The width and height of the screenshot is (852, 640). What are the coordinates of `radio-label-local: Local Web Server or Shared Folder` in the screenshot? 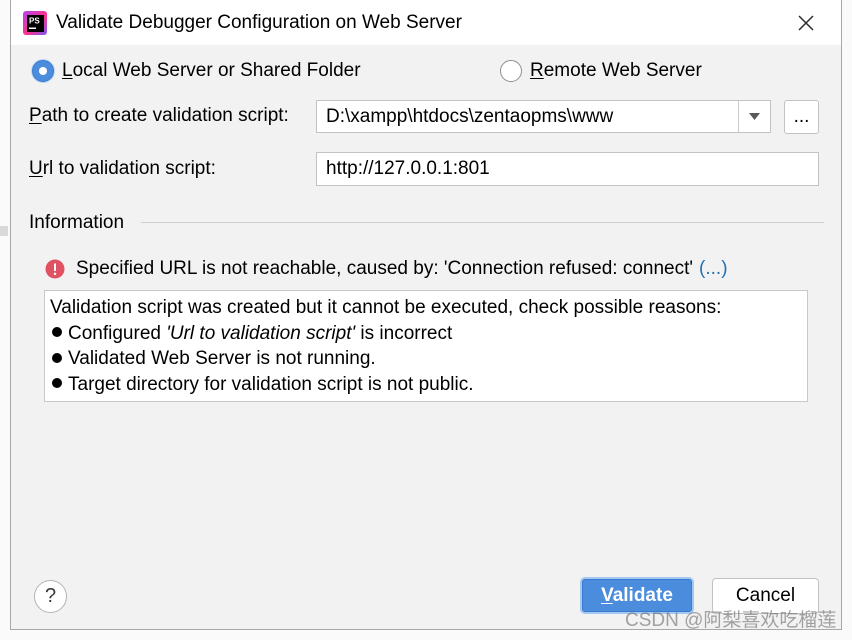 It's located at (211, 71).